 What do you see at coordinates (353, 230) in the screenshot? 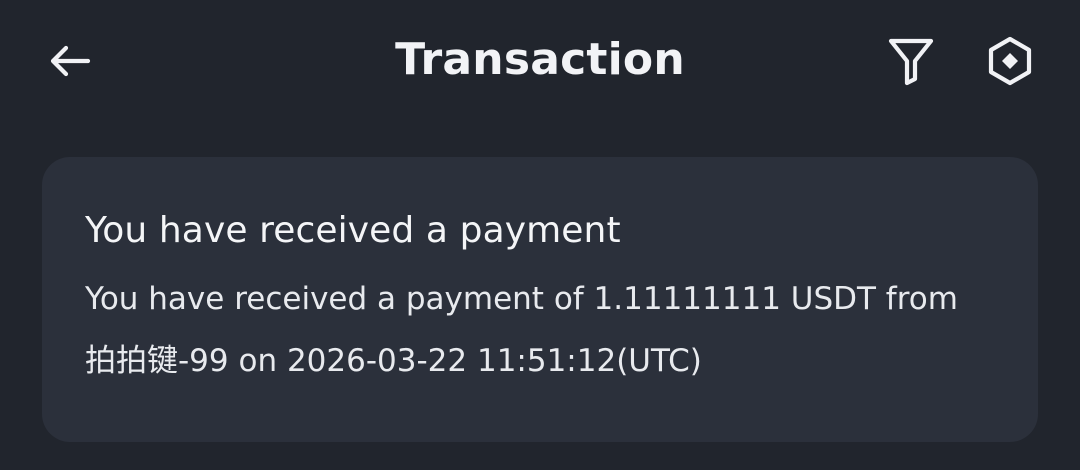
I see `notification-title: You have received a payment` at bounding box center [353, 230].